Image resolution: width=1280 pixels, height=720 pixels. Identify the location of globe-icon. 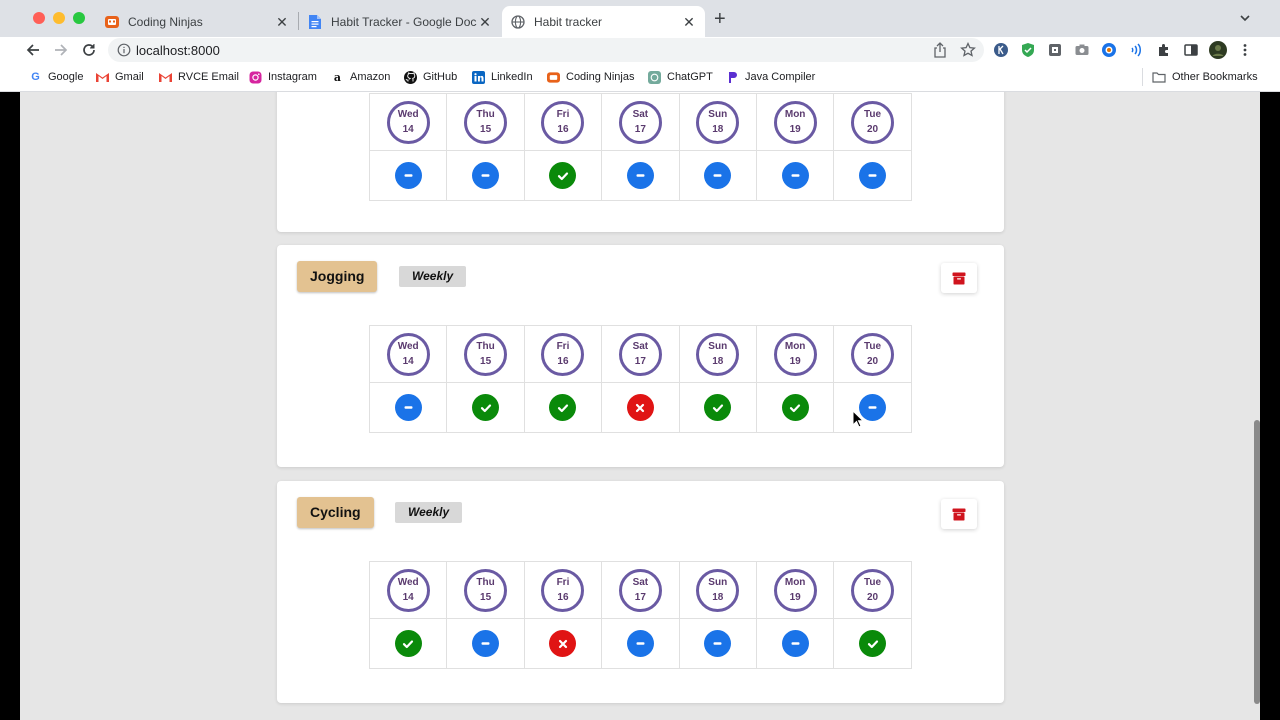
(518, 22).